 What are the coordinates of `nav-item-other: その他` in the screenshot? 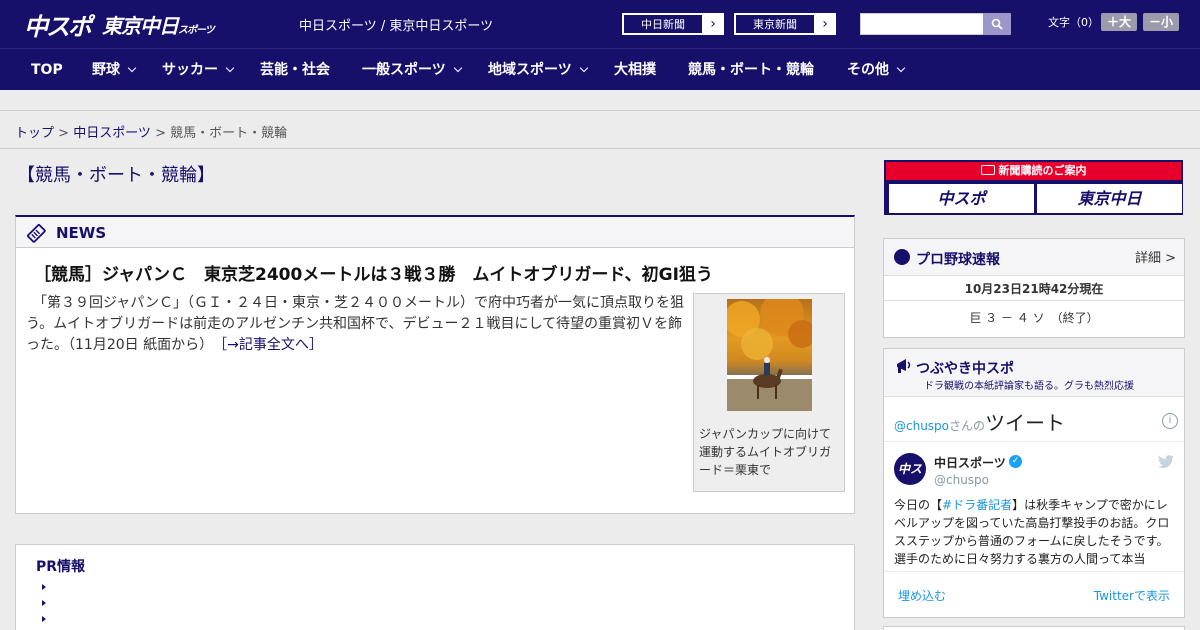 It's located at (876, 70).